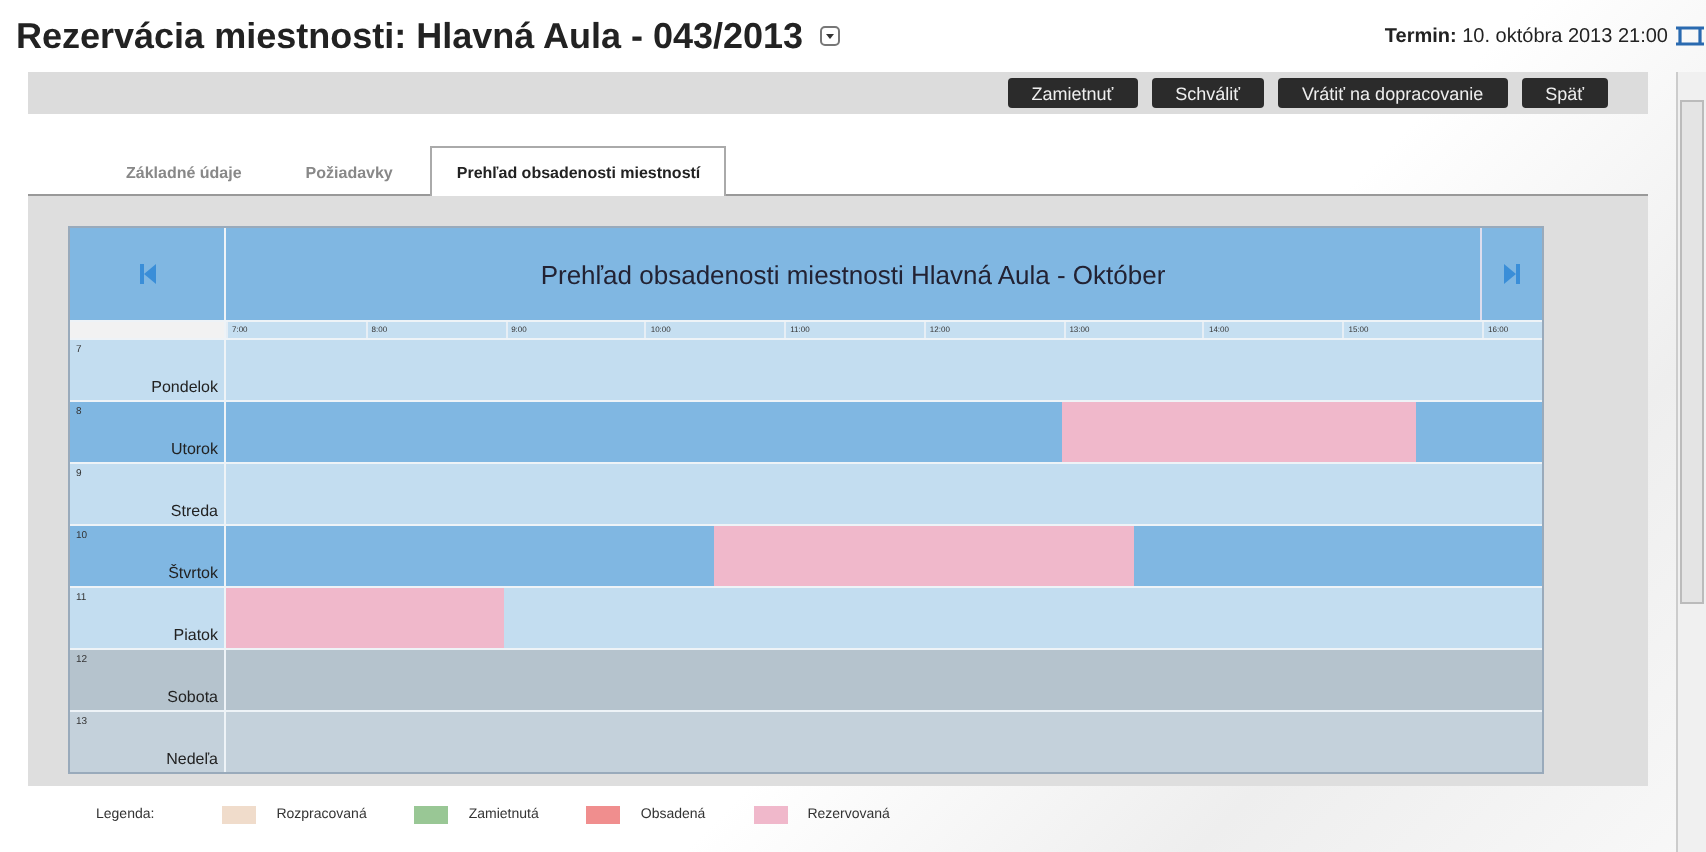 This screenshot has height=852, width=1706. Describe the element at coordinates (147, 274) in the screenshot. I see `previous-icon` at that location.